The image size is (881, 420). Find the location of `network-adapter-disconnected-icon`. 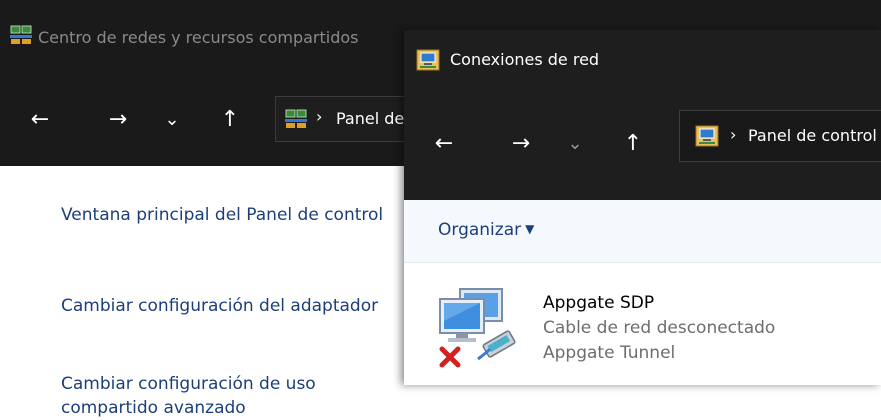

network-adapter-disconnected-icon is located at coordinates (477, 328).